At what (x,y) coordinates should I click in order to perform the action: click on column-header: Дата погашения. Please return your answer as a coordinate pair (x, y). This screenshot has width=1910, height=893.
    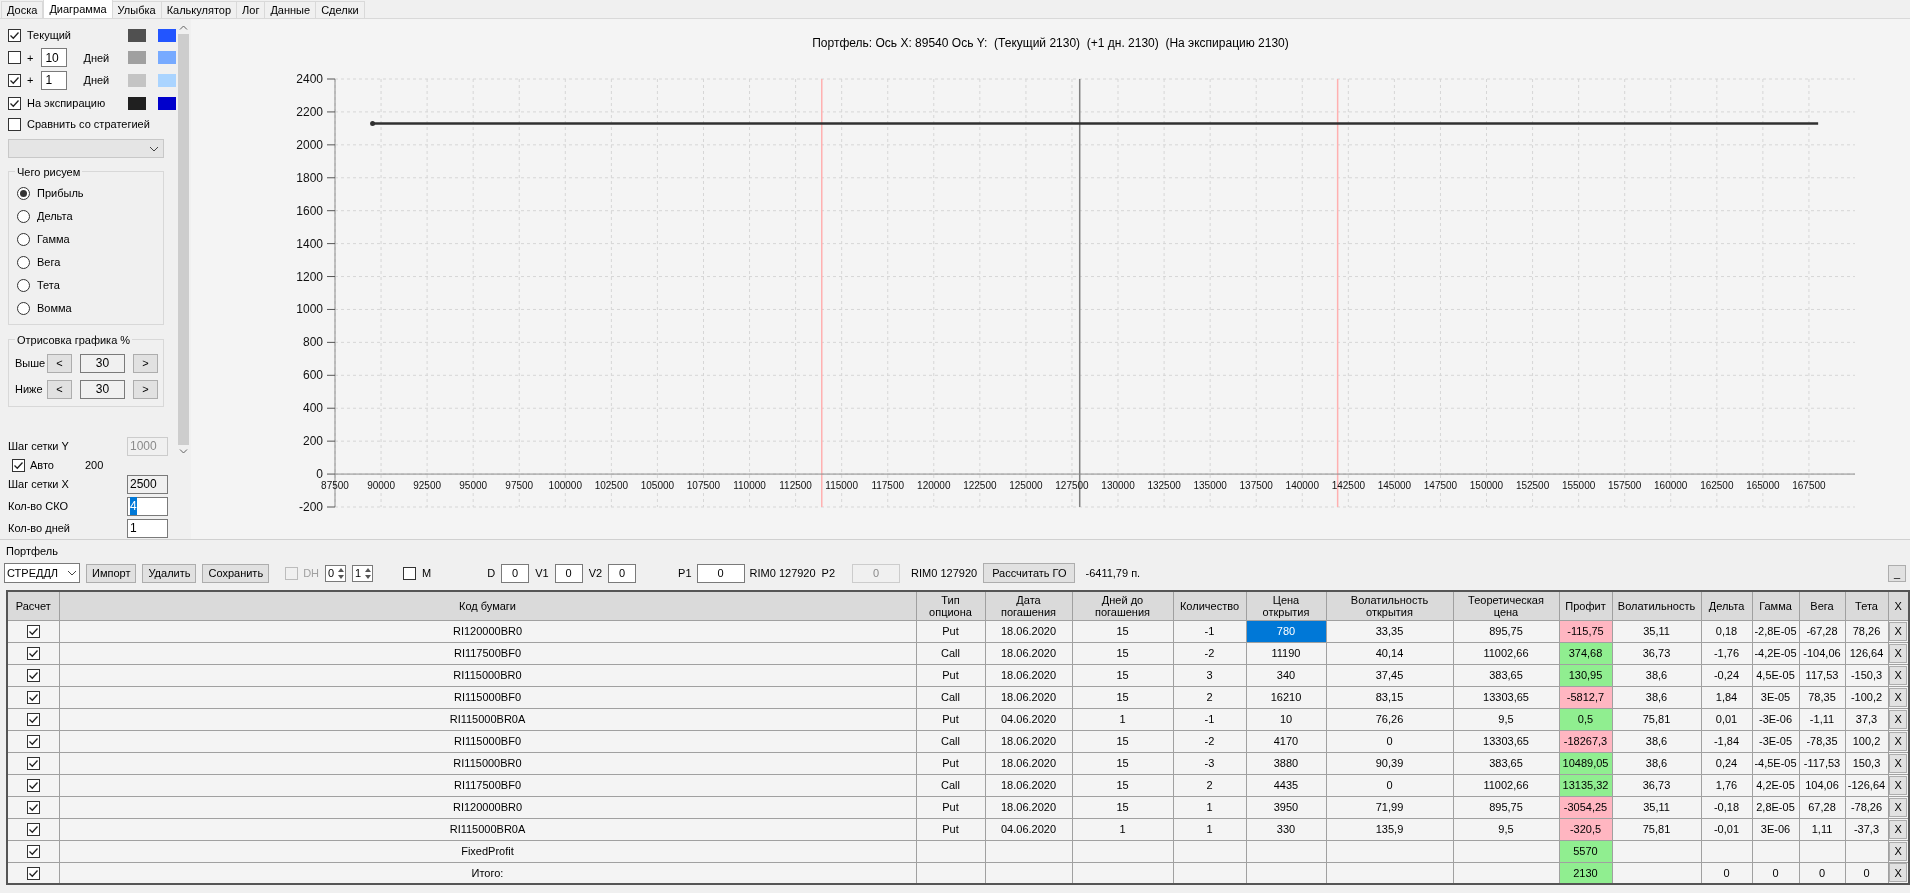
    Looking at the image, I should click on (1028, 605).